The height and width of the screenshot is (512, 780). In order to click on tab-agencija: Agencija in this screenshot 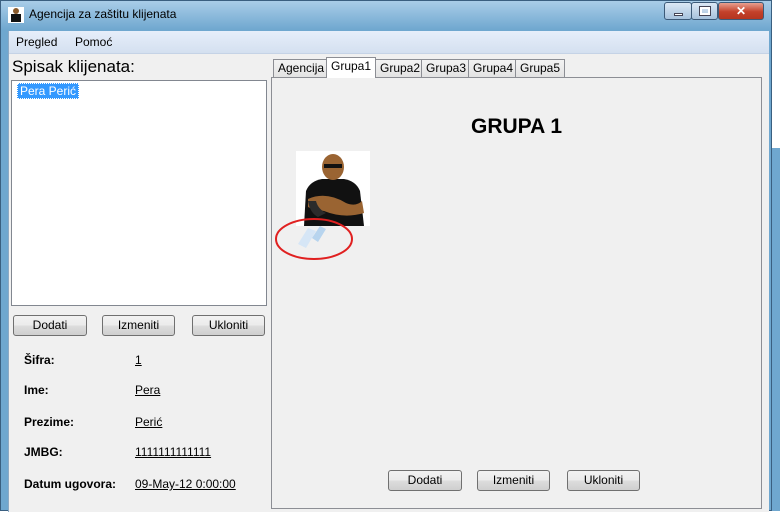, I will do `click(301, 68)`.